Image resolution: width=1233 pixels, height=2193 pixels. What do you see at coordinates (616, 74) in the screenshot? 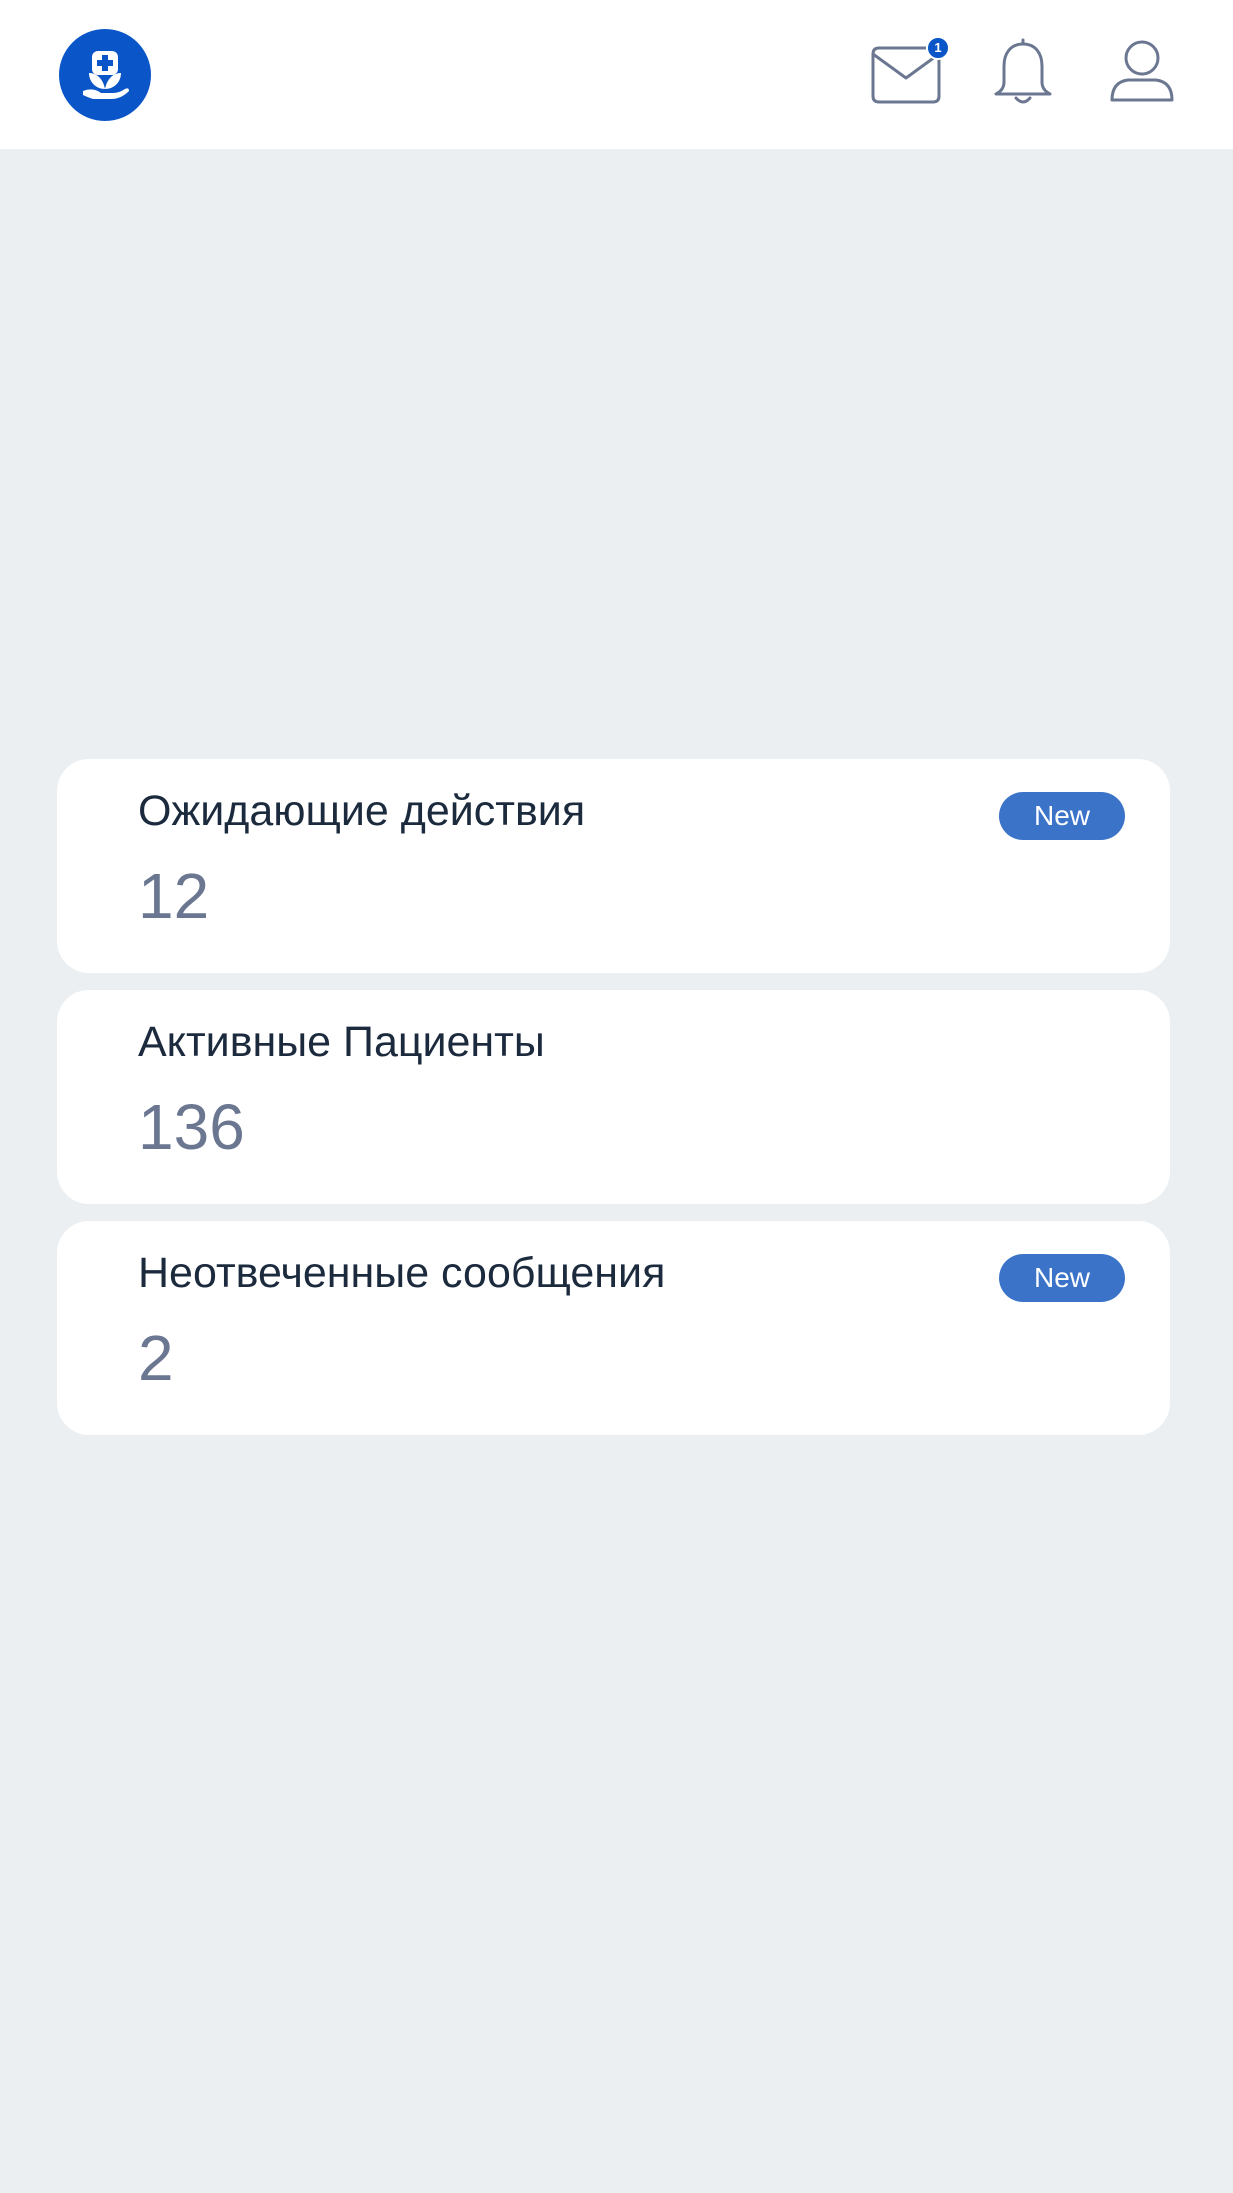
I see `top-header: 1` at bounding box center [616, 74].